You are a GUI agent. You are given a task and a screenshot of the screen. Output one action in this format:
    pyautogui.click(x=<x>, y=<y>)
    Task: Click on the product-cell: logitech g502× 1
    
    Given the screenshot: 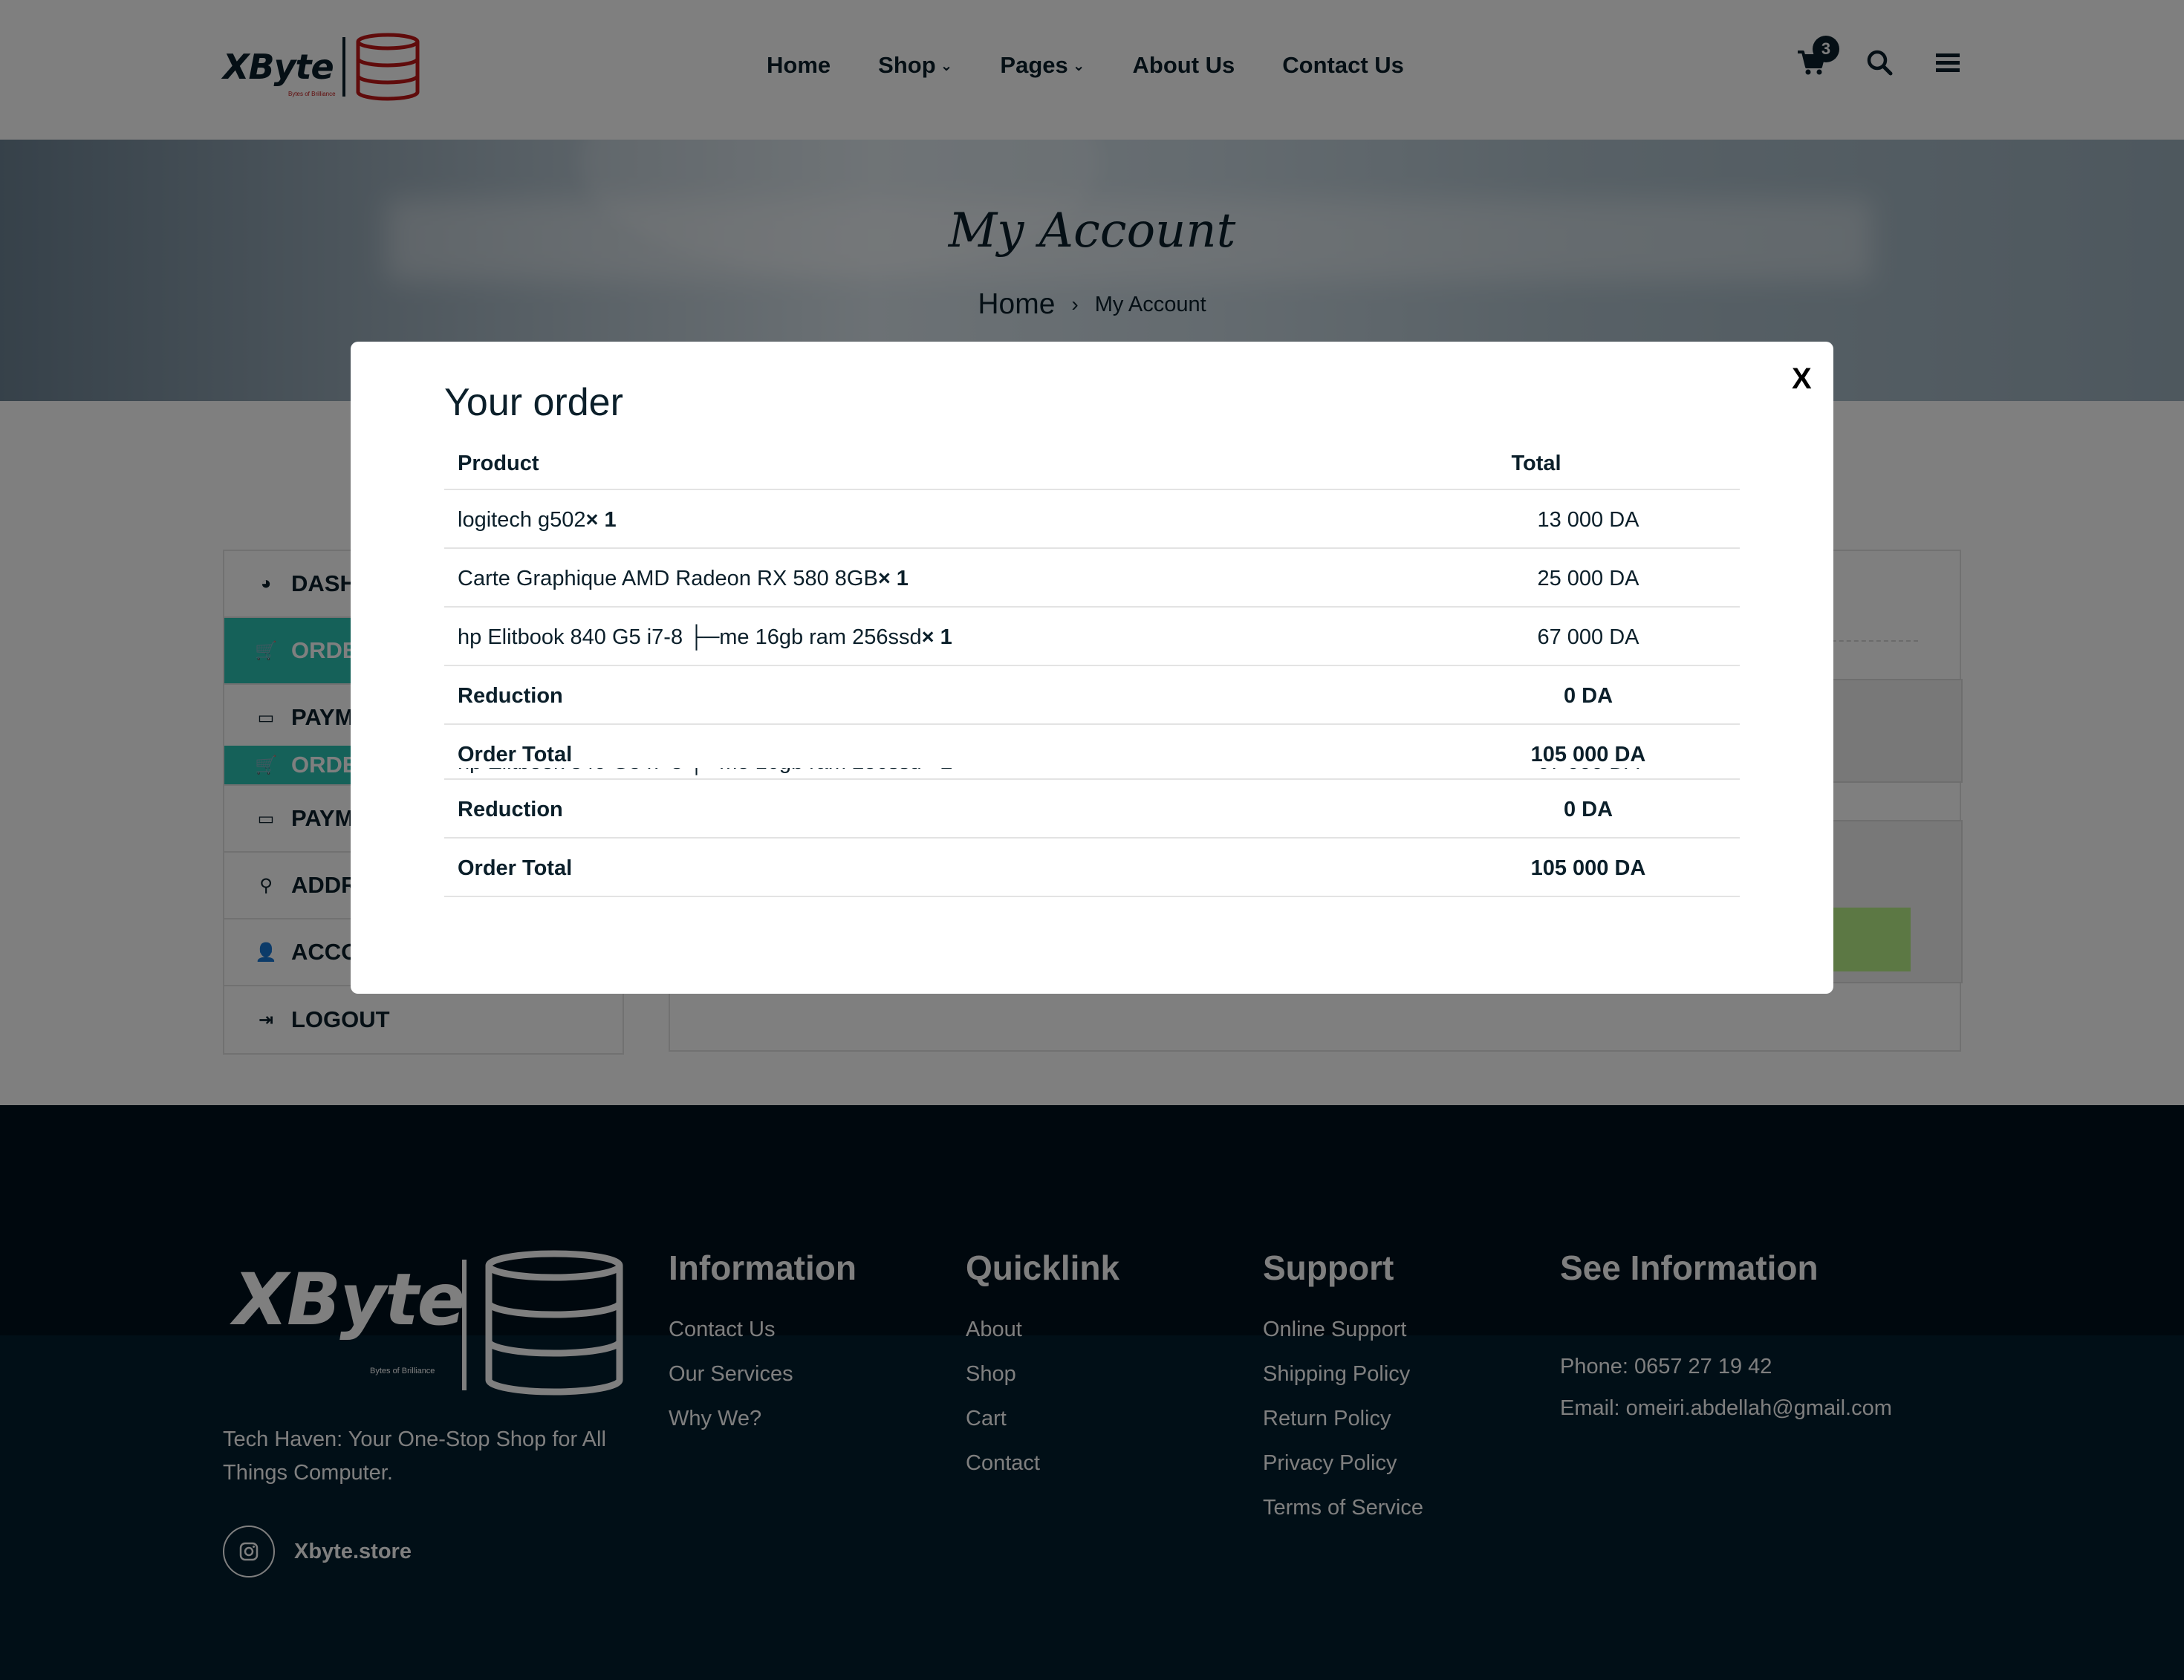 What is the action you would take?
    pyautogui.click(x=538, y=520)
    